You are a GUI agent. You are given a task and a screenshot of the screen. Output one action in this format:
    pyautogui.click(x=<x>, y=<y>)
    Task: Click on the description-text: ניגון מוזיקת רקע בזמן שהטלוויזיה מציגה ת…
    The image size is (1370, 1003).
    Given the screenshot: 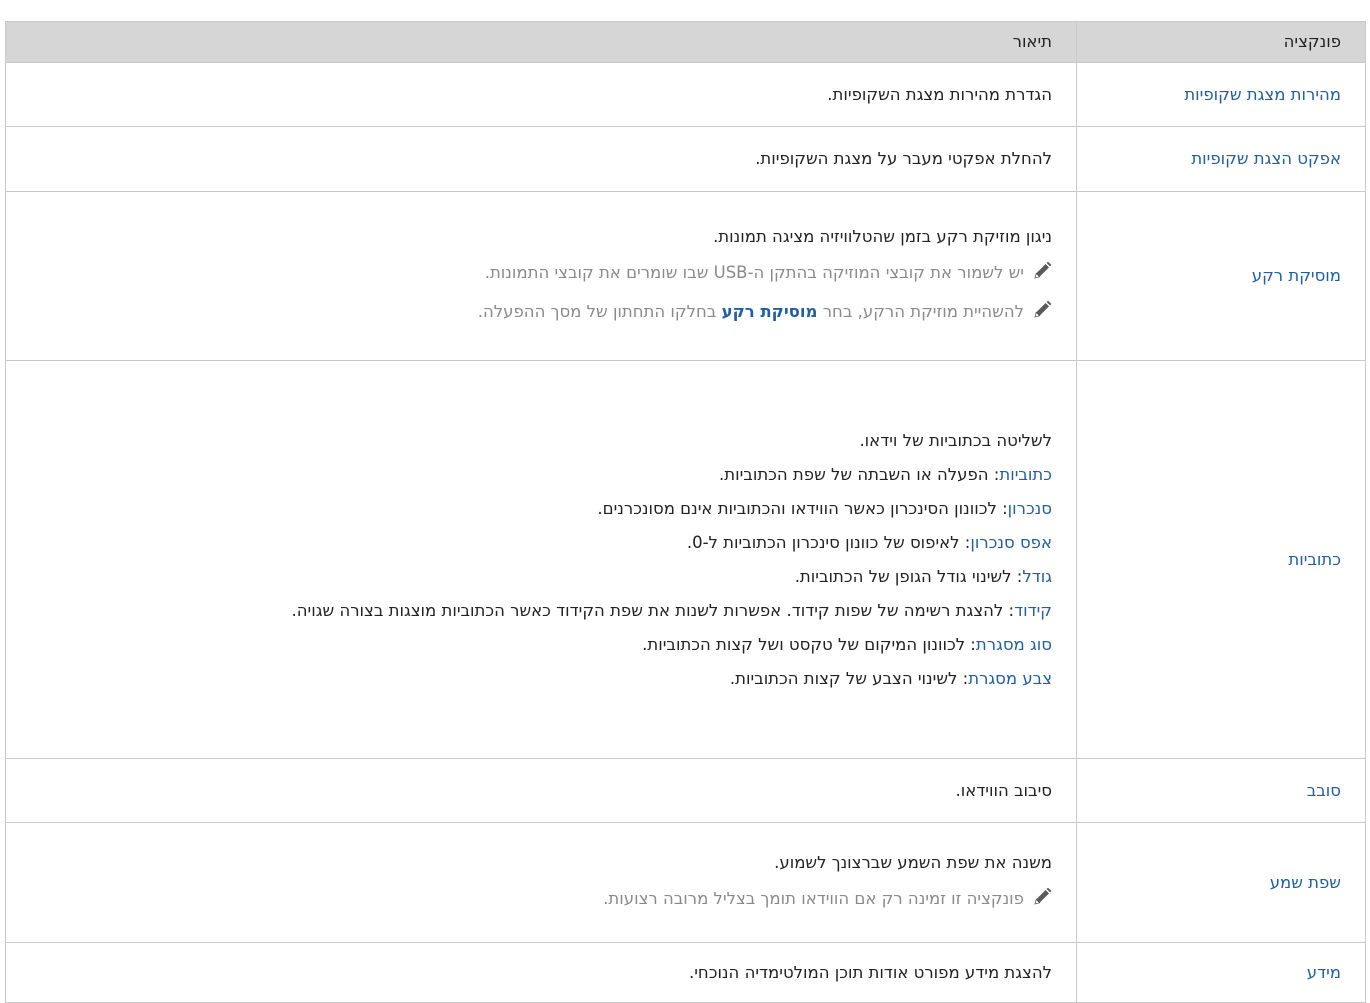 What is the action you would take?
    pyautogui.click(x=882, y=236)
    